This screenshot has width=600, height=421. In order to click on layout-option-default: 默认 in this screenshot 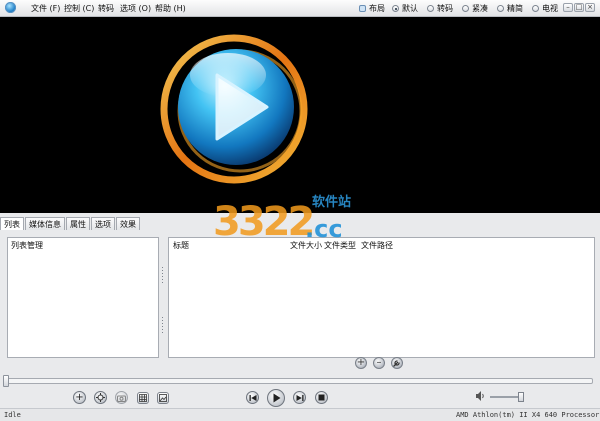, I will do `click(405, 8)`.